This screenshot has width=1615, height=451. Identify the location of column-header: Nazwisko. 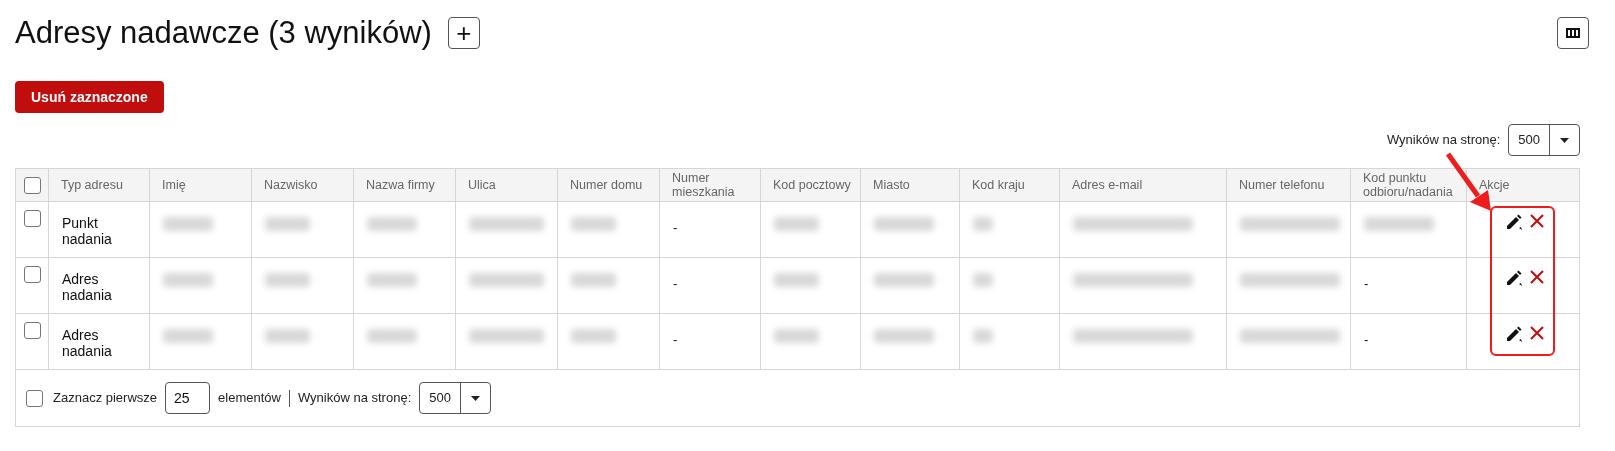
(291, 185).